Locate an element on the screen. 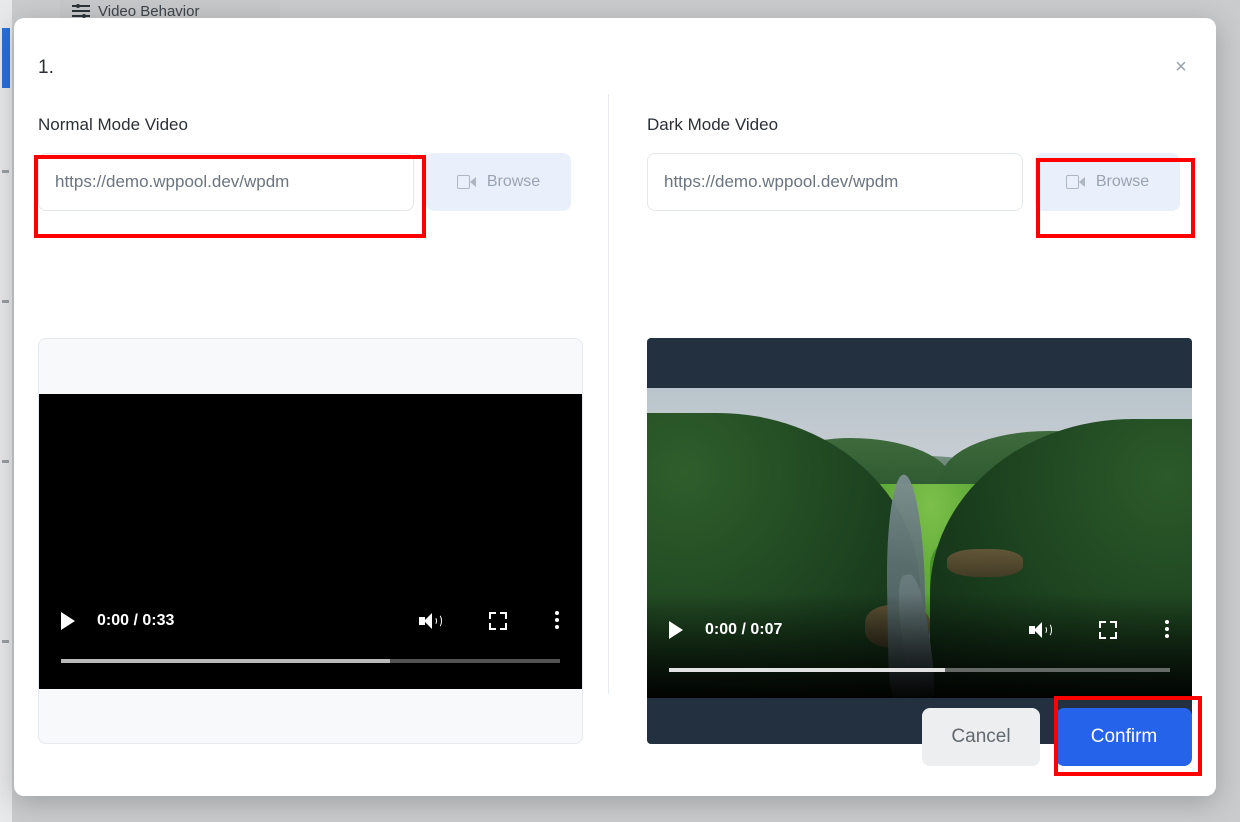 Image resolution: width=1240 pixels, height=822 pixels. dark-mode-label: Dark Mode Video is located at coordinates (713, 124).